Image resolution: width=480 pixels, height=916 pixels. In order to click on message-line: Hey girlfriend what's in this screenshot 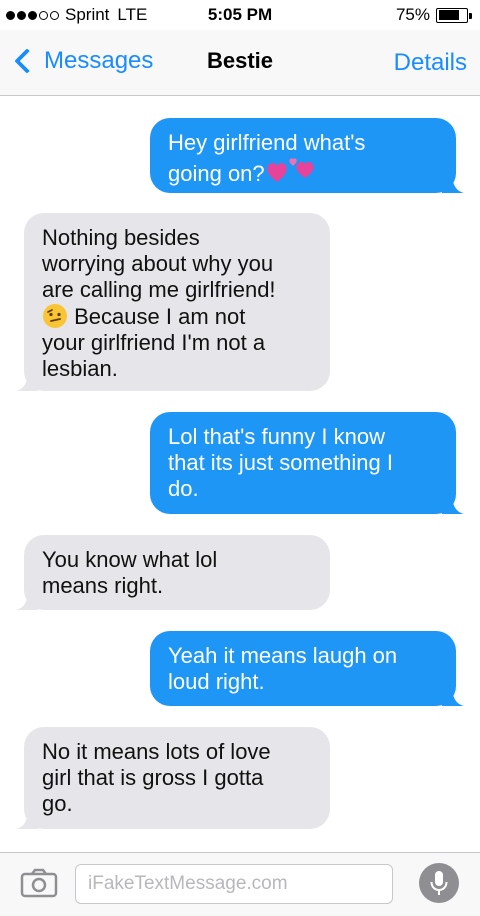, I will do `click(267, 142)`.